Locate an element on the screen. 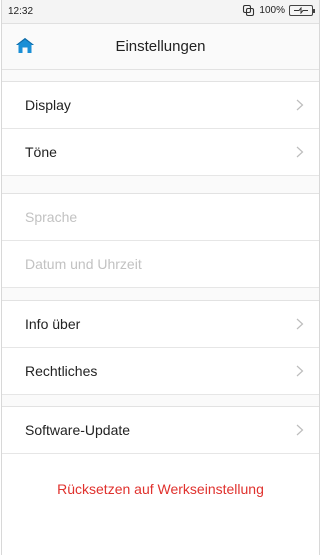  status-time: 12:32 is located at coordinates (21, 11).